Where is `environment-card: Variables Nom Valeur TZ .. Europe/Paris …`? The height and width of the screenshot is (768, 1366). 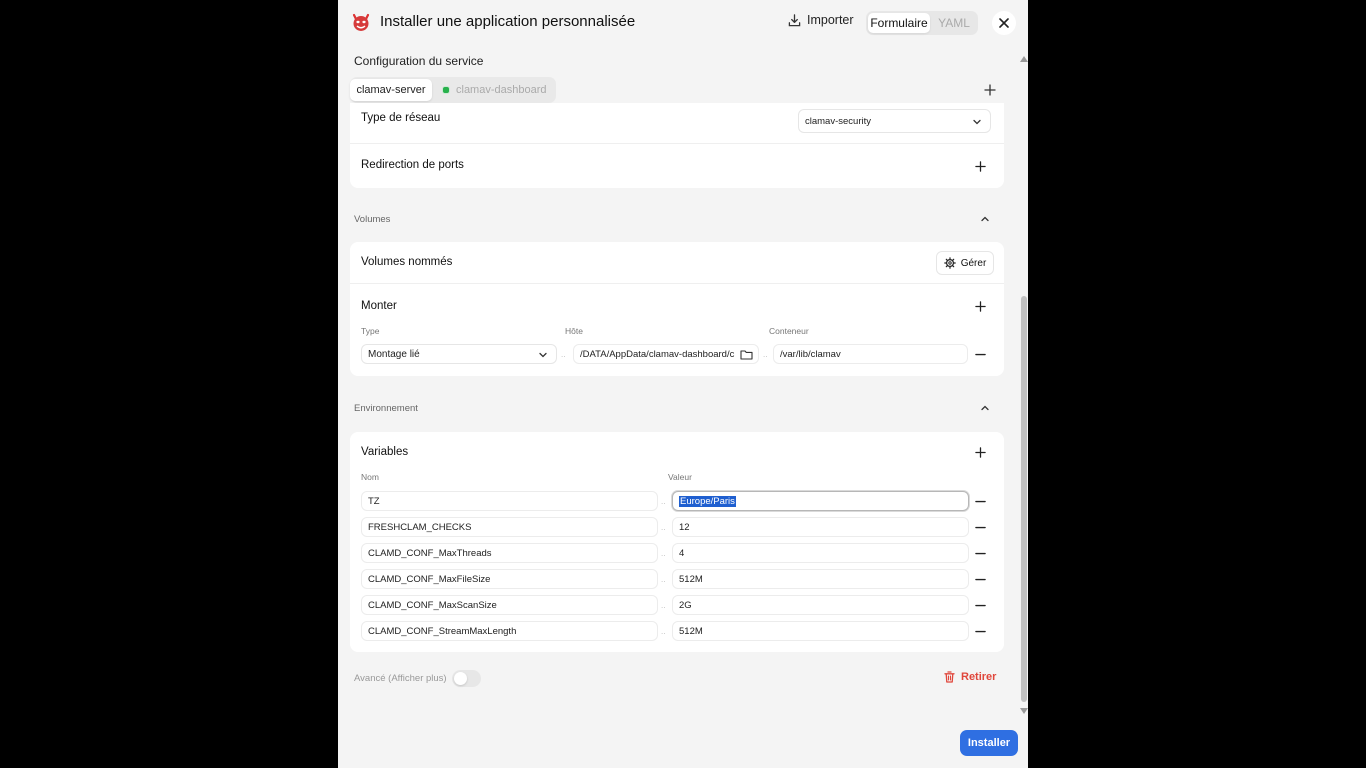 environment-card: Variables Nom Valeur TZ .. Europe/Paris … is located at coordinates (677, 542).